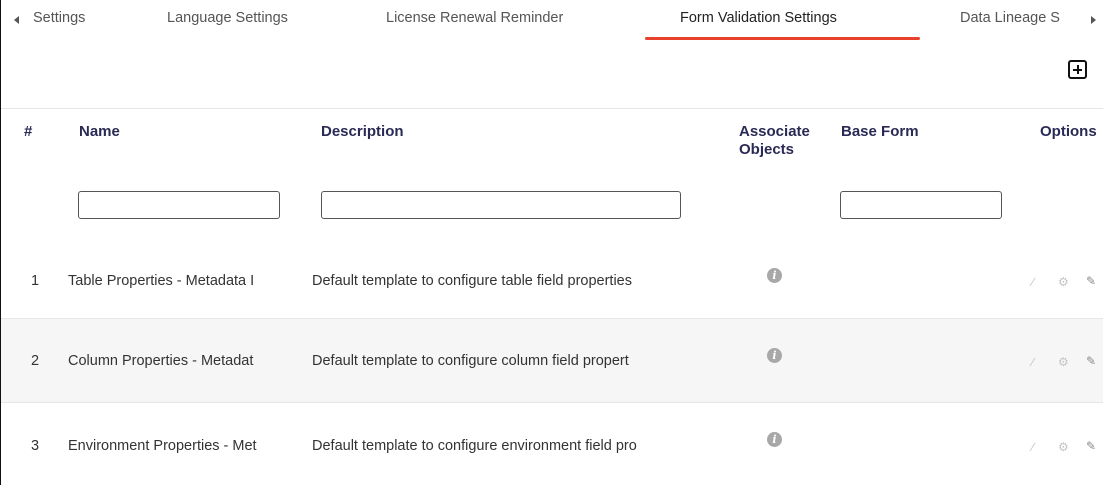 Image resolution: width=1104 pixels, height=485 pixels. Describe the element at coordinates (1010, 18) in the screenshot. I see `tab-data-lineage: Data Lineage S` at that location.